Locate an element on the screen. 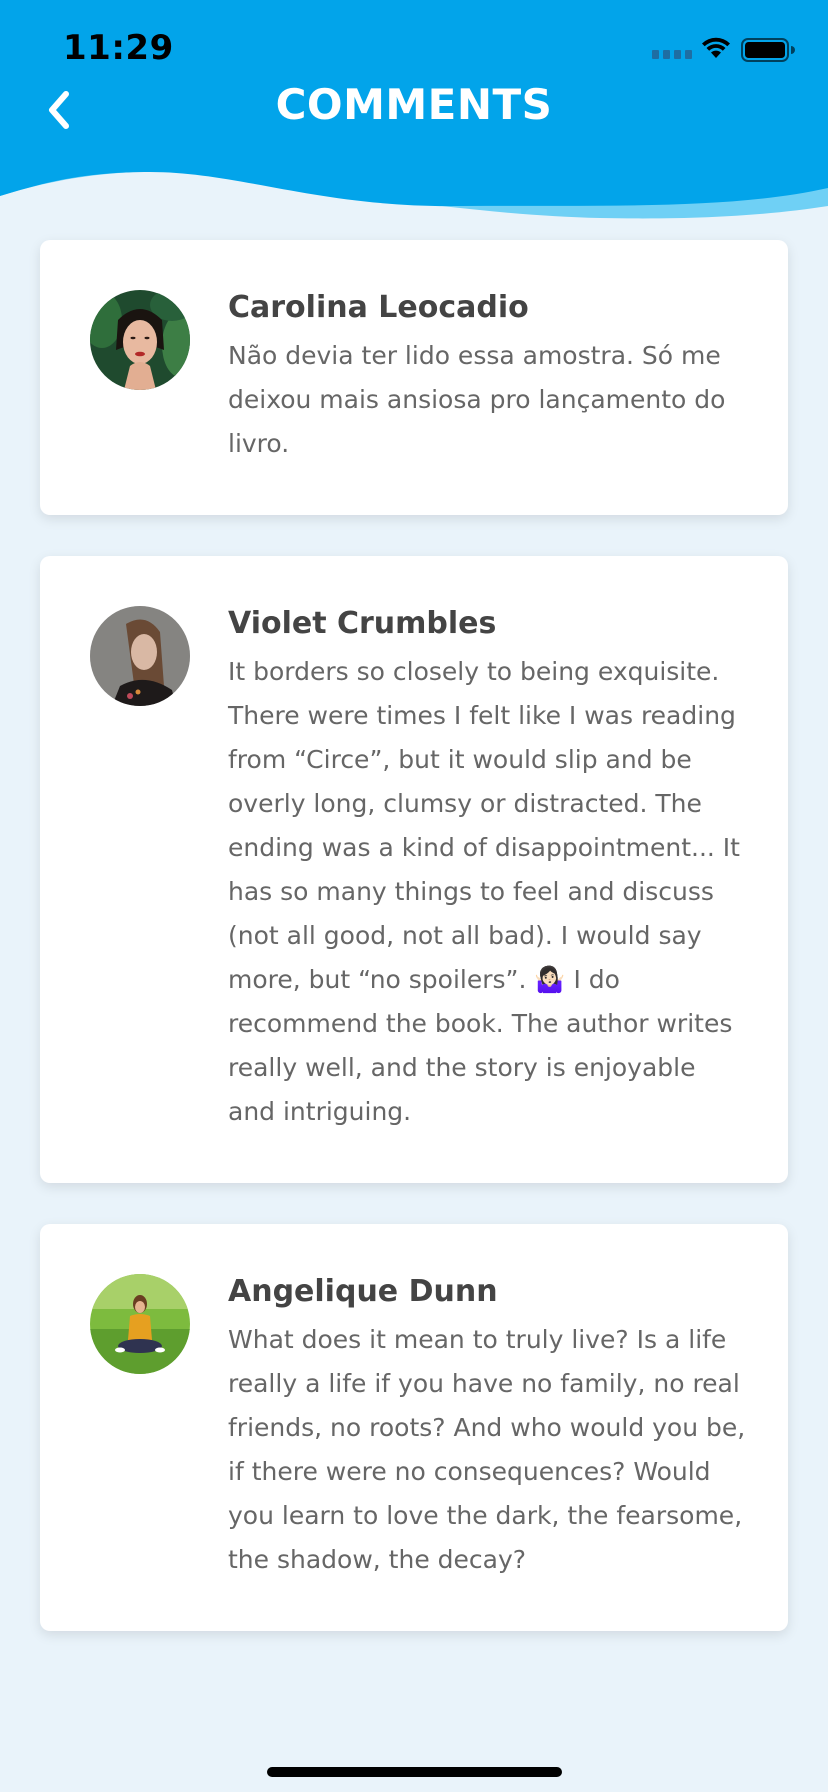  battery-icon is located at coordinates (768, 50).